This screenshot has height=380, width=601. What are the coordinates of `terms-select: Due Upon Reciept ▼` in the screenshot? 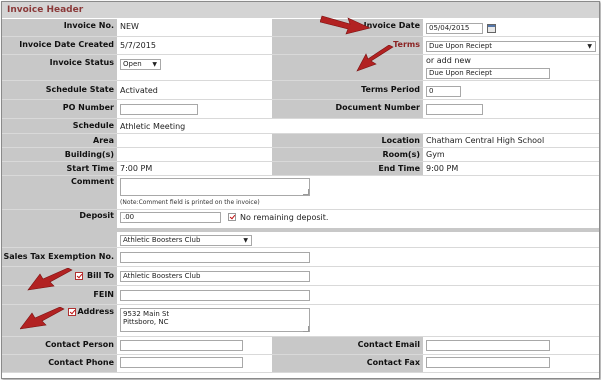 It's located at (511, 46).